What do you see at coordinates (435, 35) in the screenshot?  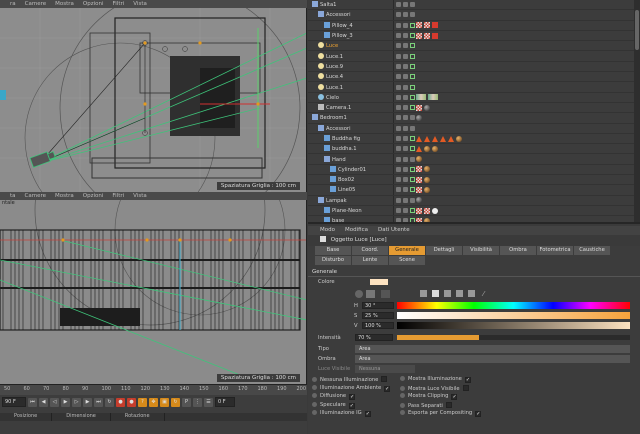 I see `red-tag-icon` at bounding box center [435, 35].